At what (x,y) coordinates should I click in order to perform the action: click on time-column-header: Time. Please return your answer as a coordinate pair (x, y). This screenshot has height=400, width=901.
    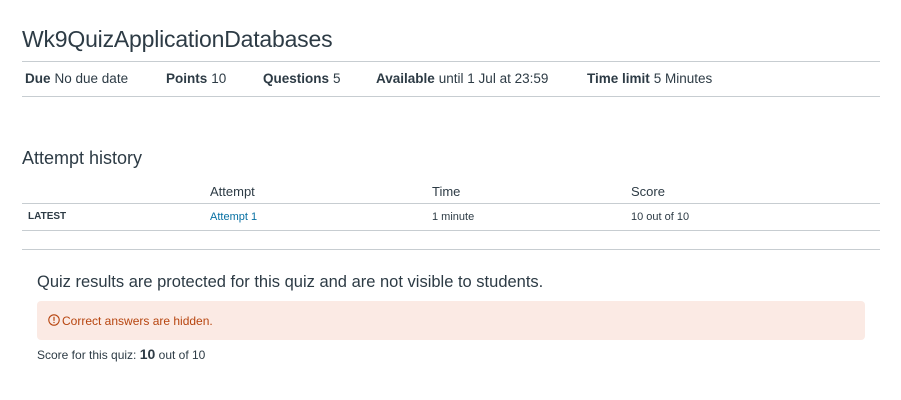
    Looking at the image, I should click on (446, 191).